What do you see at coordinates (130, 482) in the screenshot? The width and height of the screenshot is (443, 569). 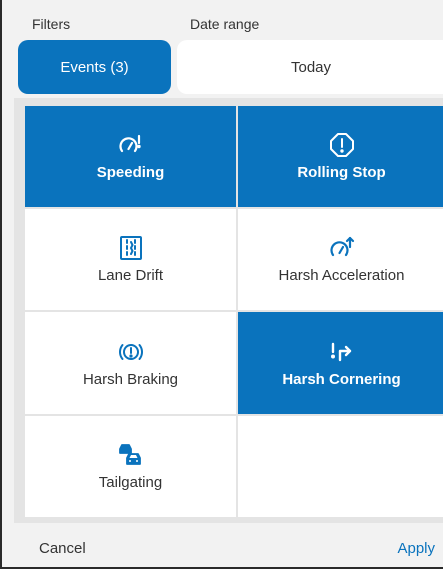 I see `tile-label: Tailgating` at bounding box center [130, 482].